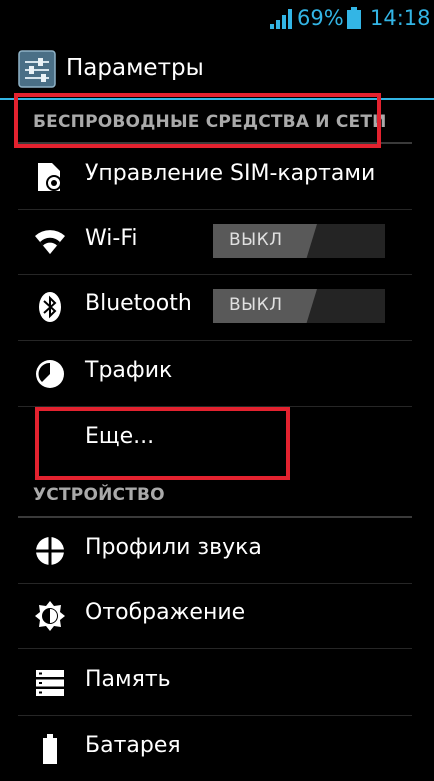 Image resolution: width=434 pixels, height=781 pixels. I want to click on storage-icon, so click(50, 683).